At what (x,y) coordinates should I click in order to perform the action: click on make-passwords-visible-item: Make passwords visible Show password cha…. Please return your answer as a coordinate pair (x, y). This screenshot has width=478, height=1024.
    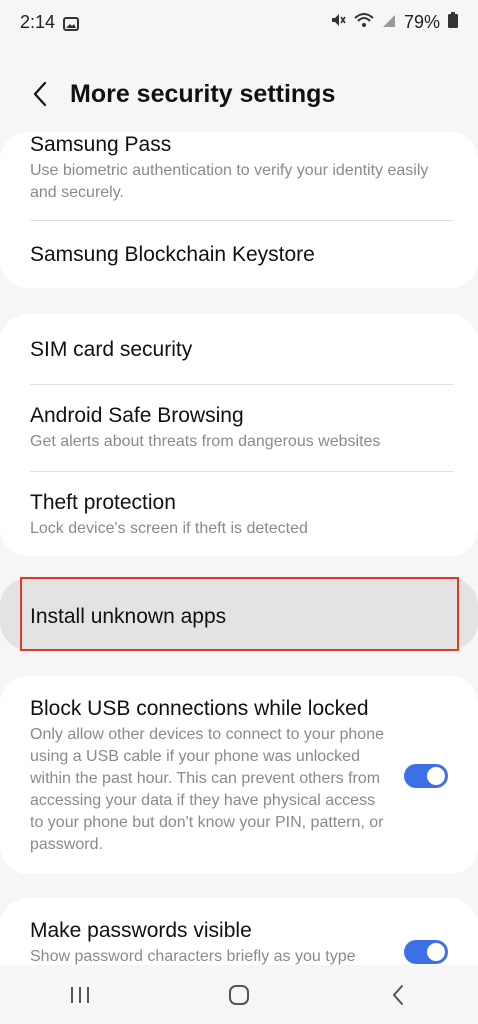
    Looking at the image, I should click on (209, 943).